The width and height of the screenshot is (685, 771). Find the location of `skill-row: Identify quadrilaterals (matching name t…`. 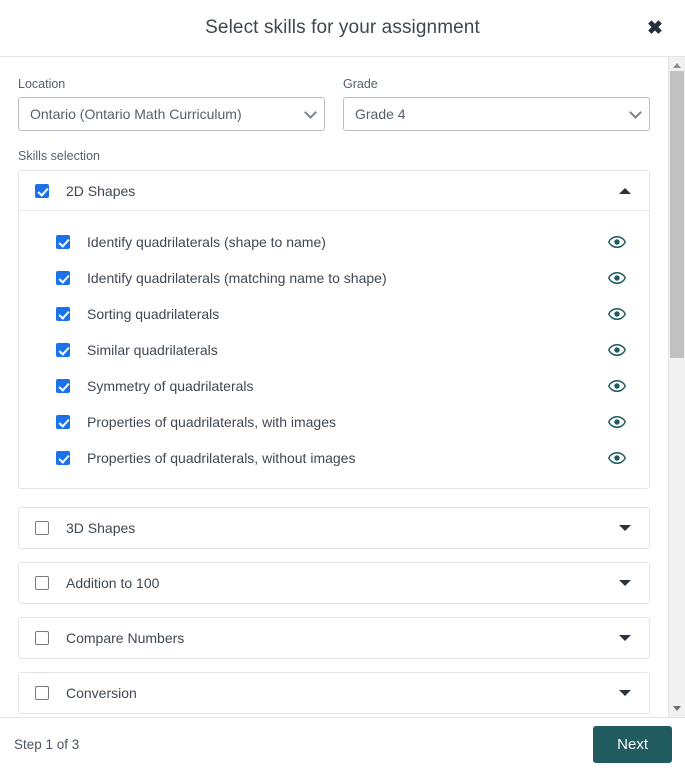

skill-row: Identify quadrilaterals (matching name t… is located at coordinates (334, 278).